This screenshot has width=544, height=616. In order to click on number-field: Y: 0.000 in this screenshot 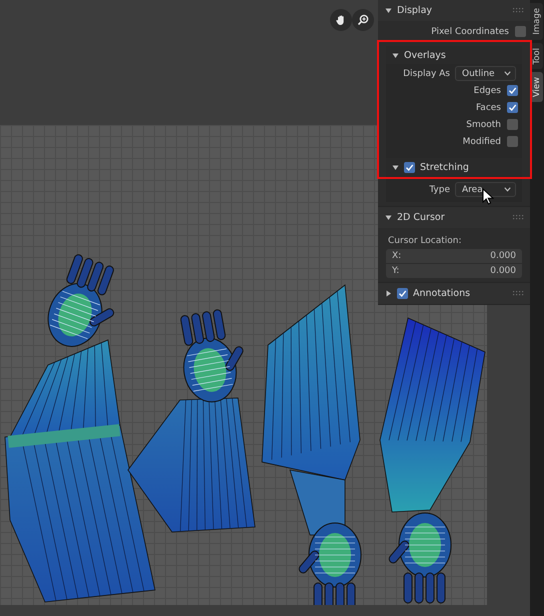, I will do `click(454, 271)`.